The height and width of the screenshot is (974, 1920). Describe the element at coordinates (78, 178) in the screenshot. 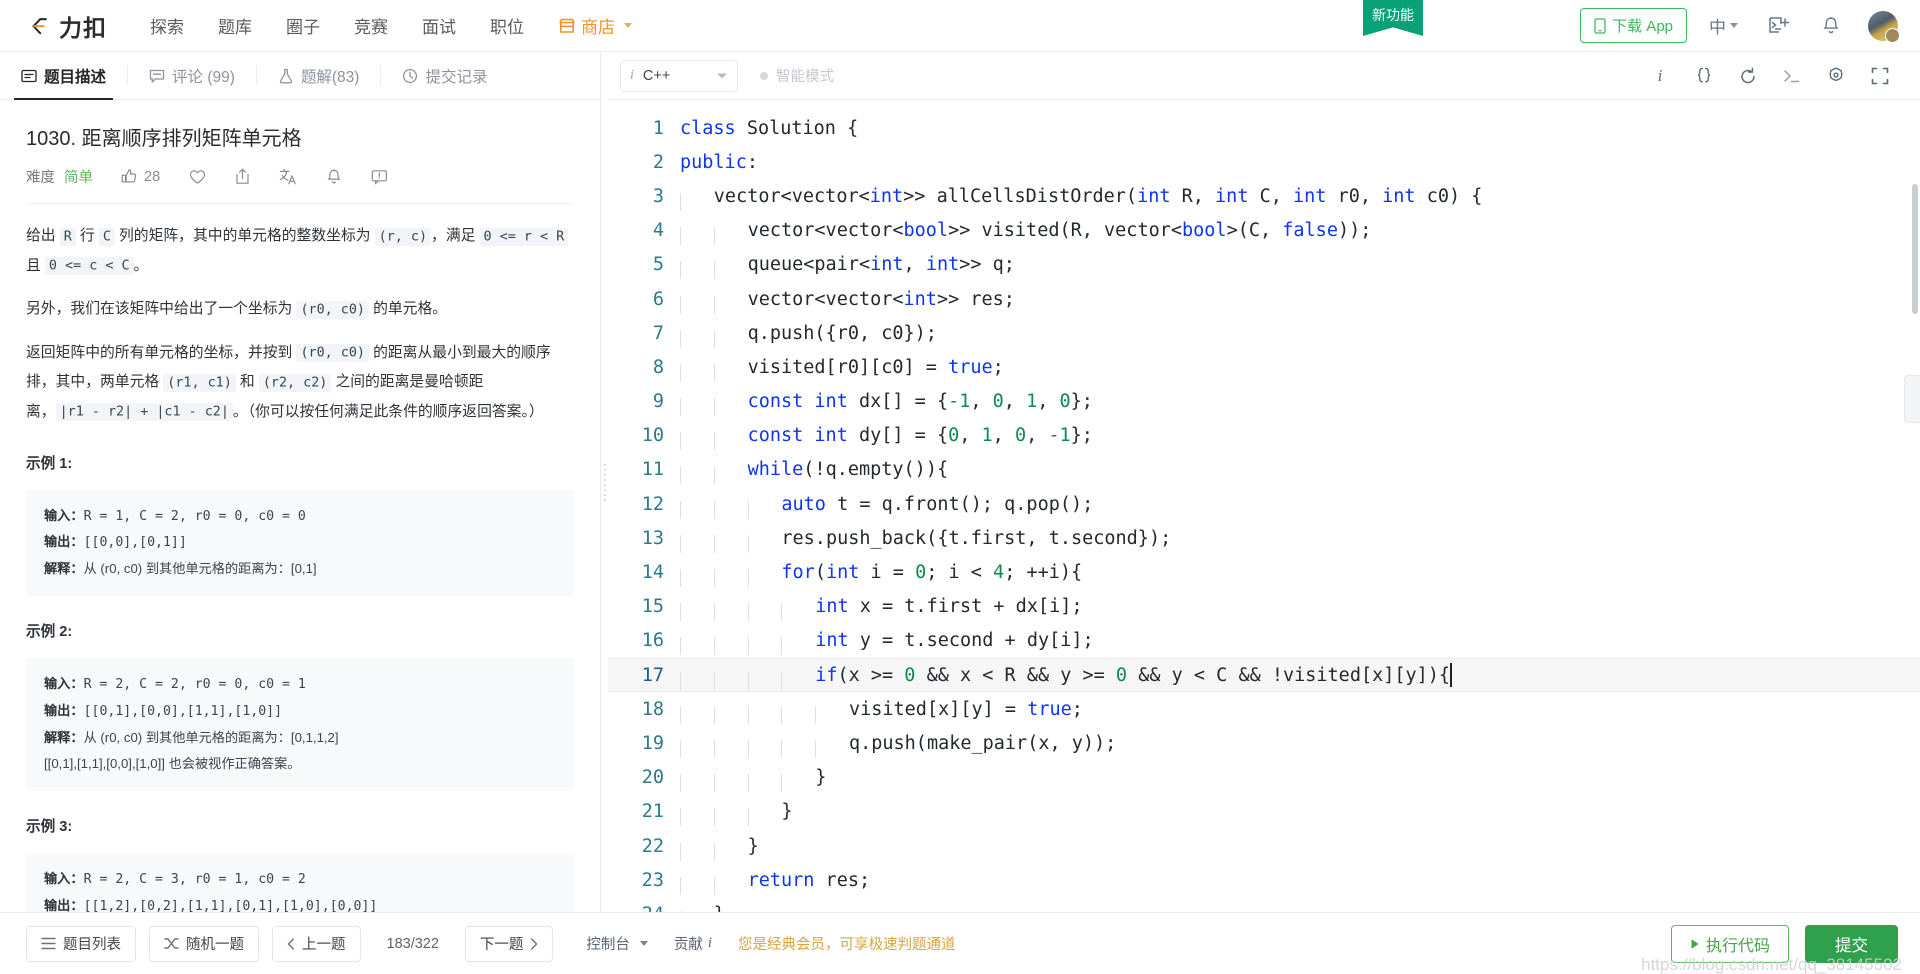

I see `difficulty-value: 简单` at that location.